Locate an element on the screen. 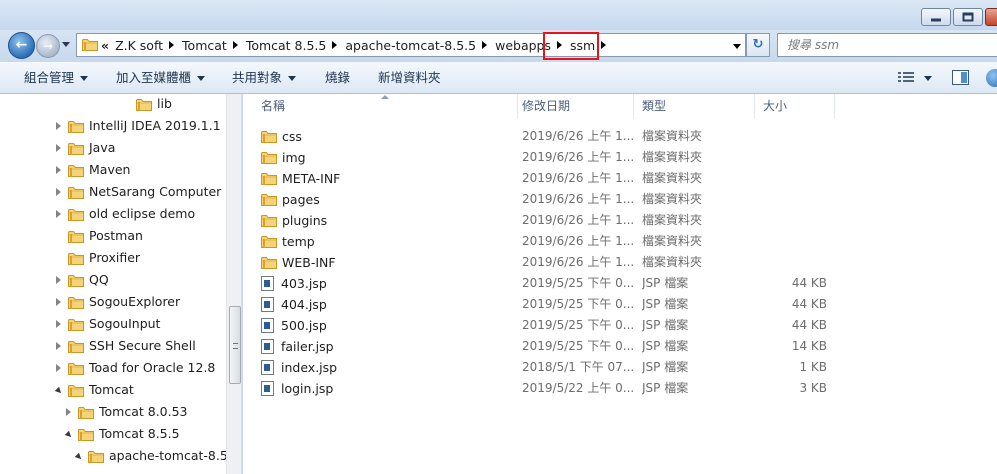  organize-menu: 組合管理 is located at coordinates (56, 77).